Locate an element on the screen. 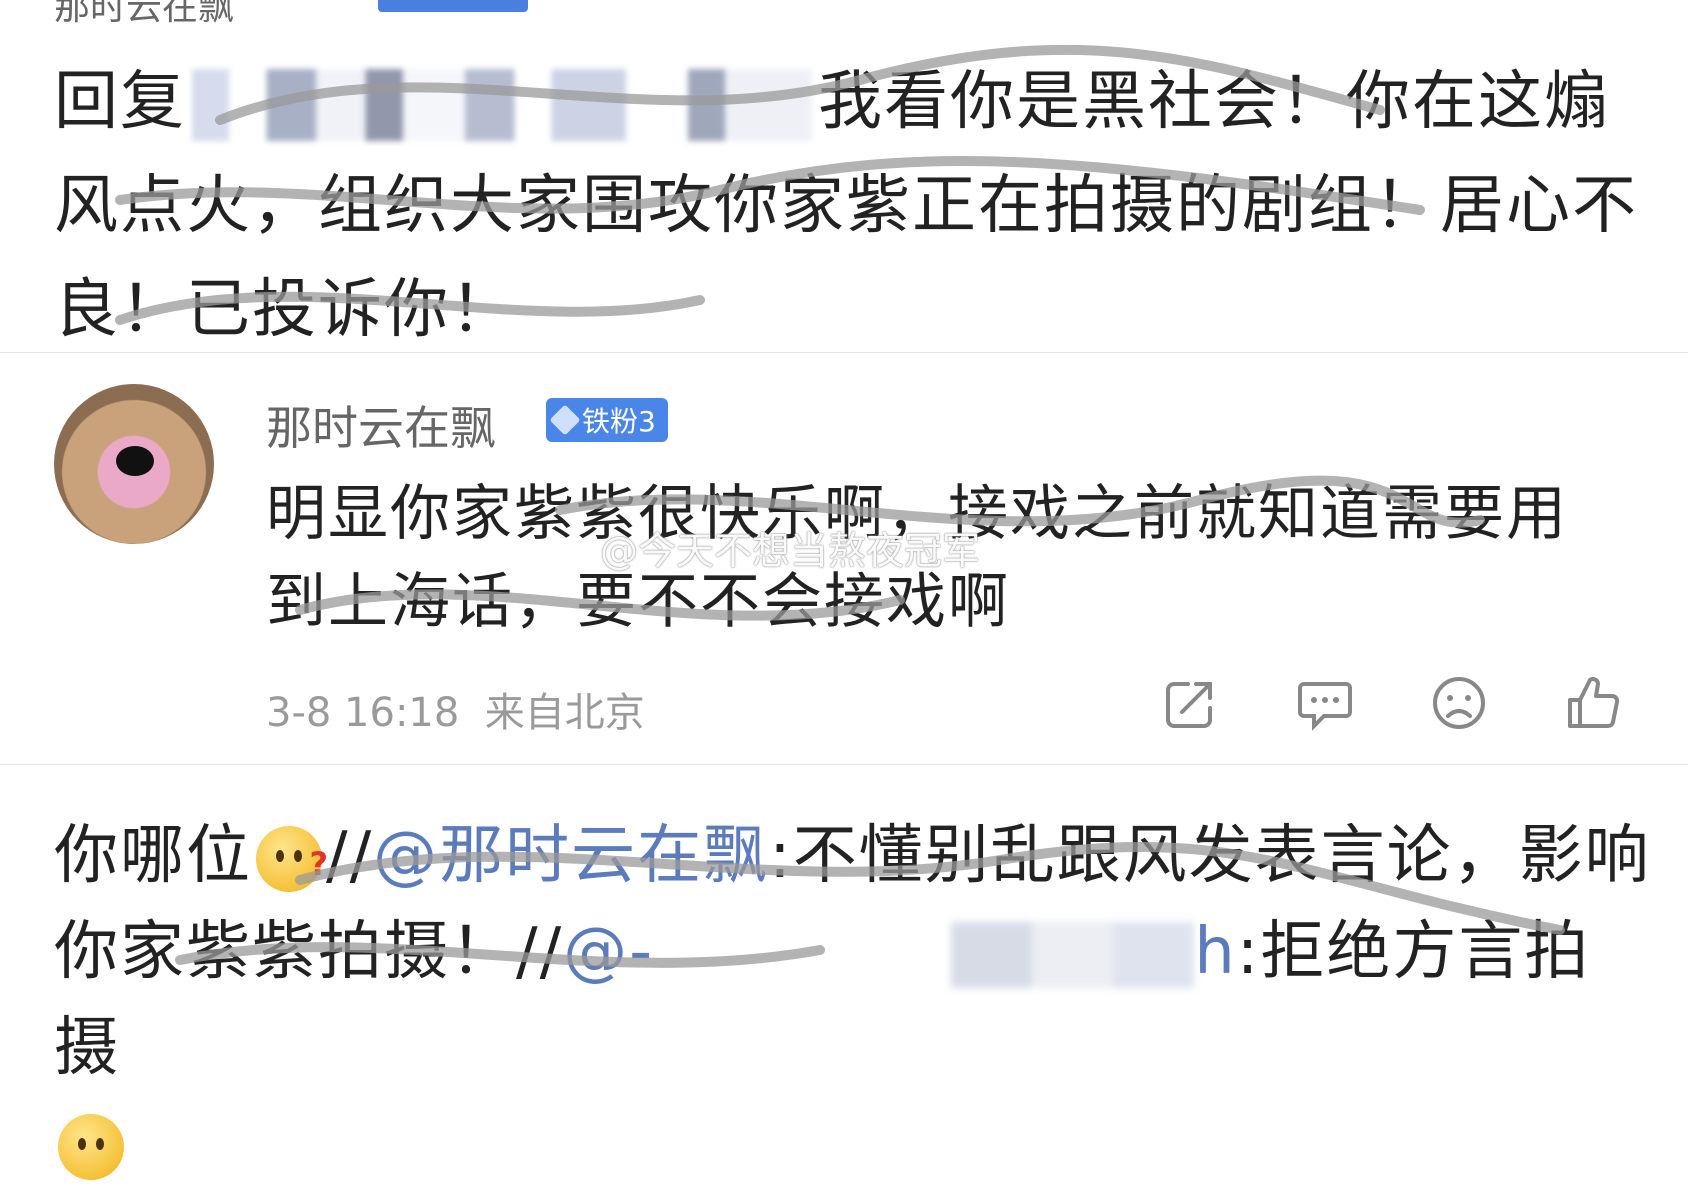 The width and height of the screenshot is (1688, 1192). top-username: 那时云在飘 is located at coordinates (144, 14).